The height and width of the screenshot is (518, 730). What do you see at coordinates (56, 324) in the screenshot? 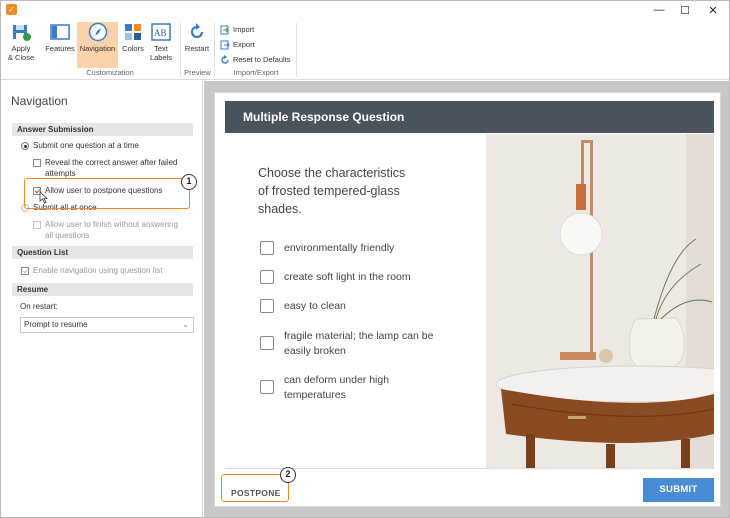
I see `on-restart-value: Prompt to resume` at bounding box center [56, 324].